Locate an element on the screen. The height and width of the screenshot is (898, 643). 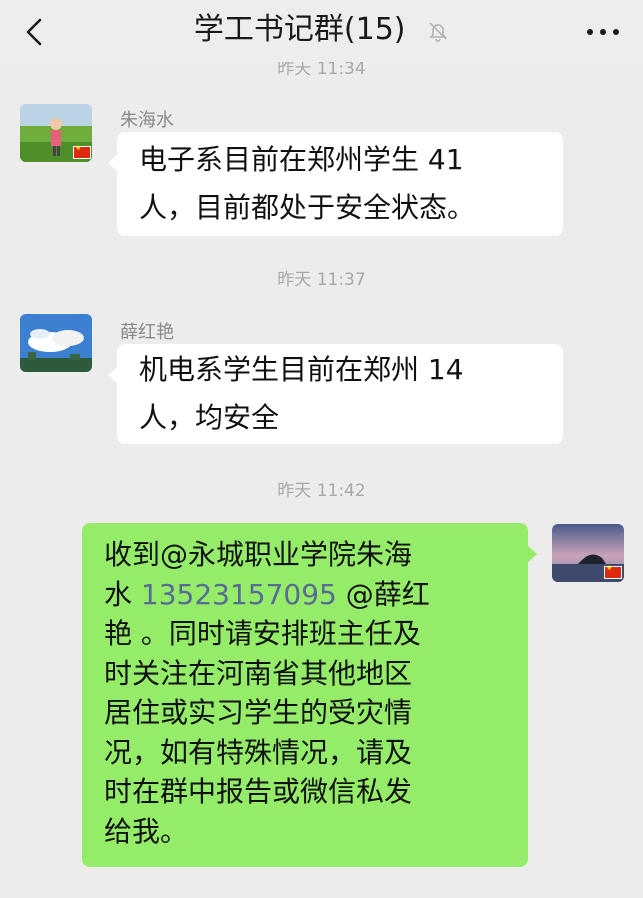
message-line: 艳 。同时请安排班主任及 is located at coordinates (262, 633).